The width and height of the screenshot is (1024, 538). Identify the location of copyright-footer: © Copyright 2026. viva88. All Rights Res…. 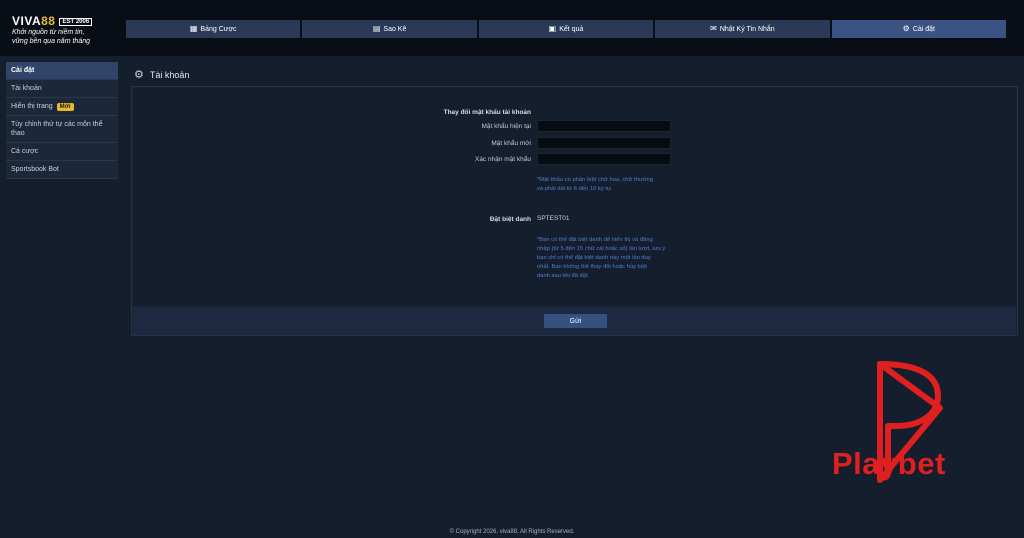
(512, 532).